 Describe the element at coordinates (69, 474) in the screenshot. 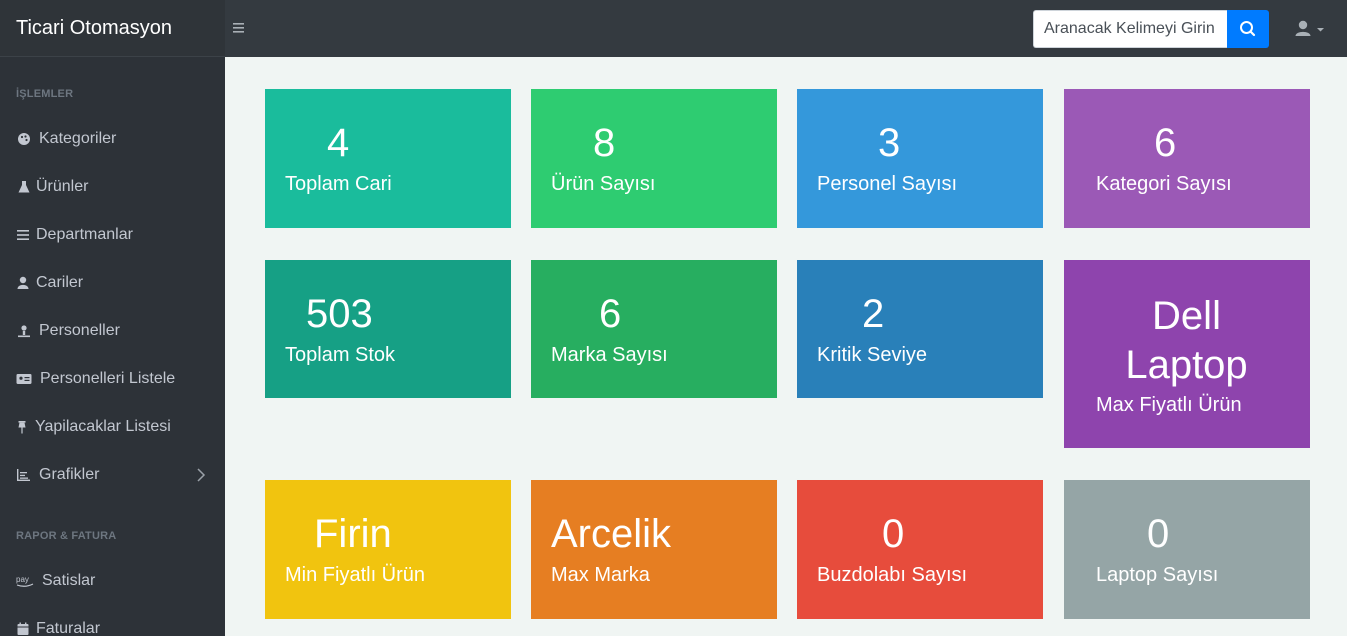

I see `sidebar-item-label: Grafikler` at that location.